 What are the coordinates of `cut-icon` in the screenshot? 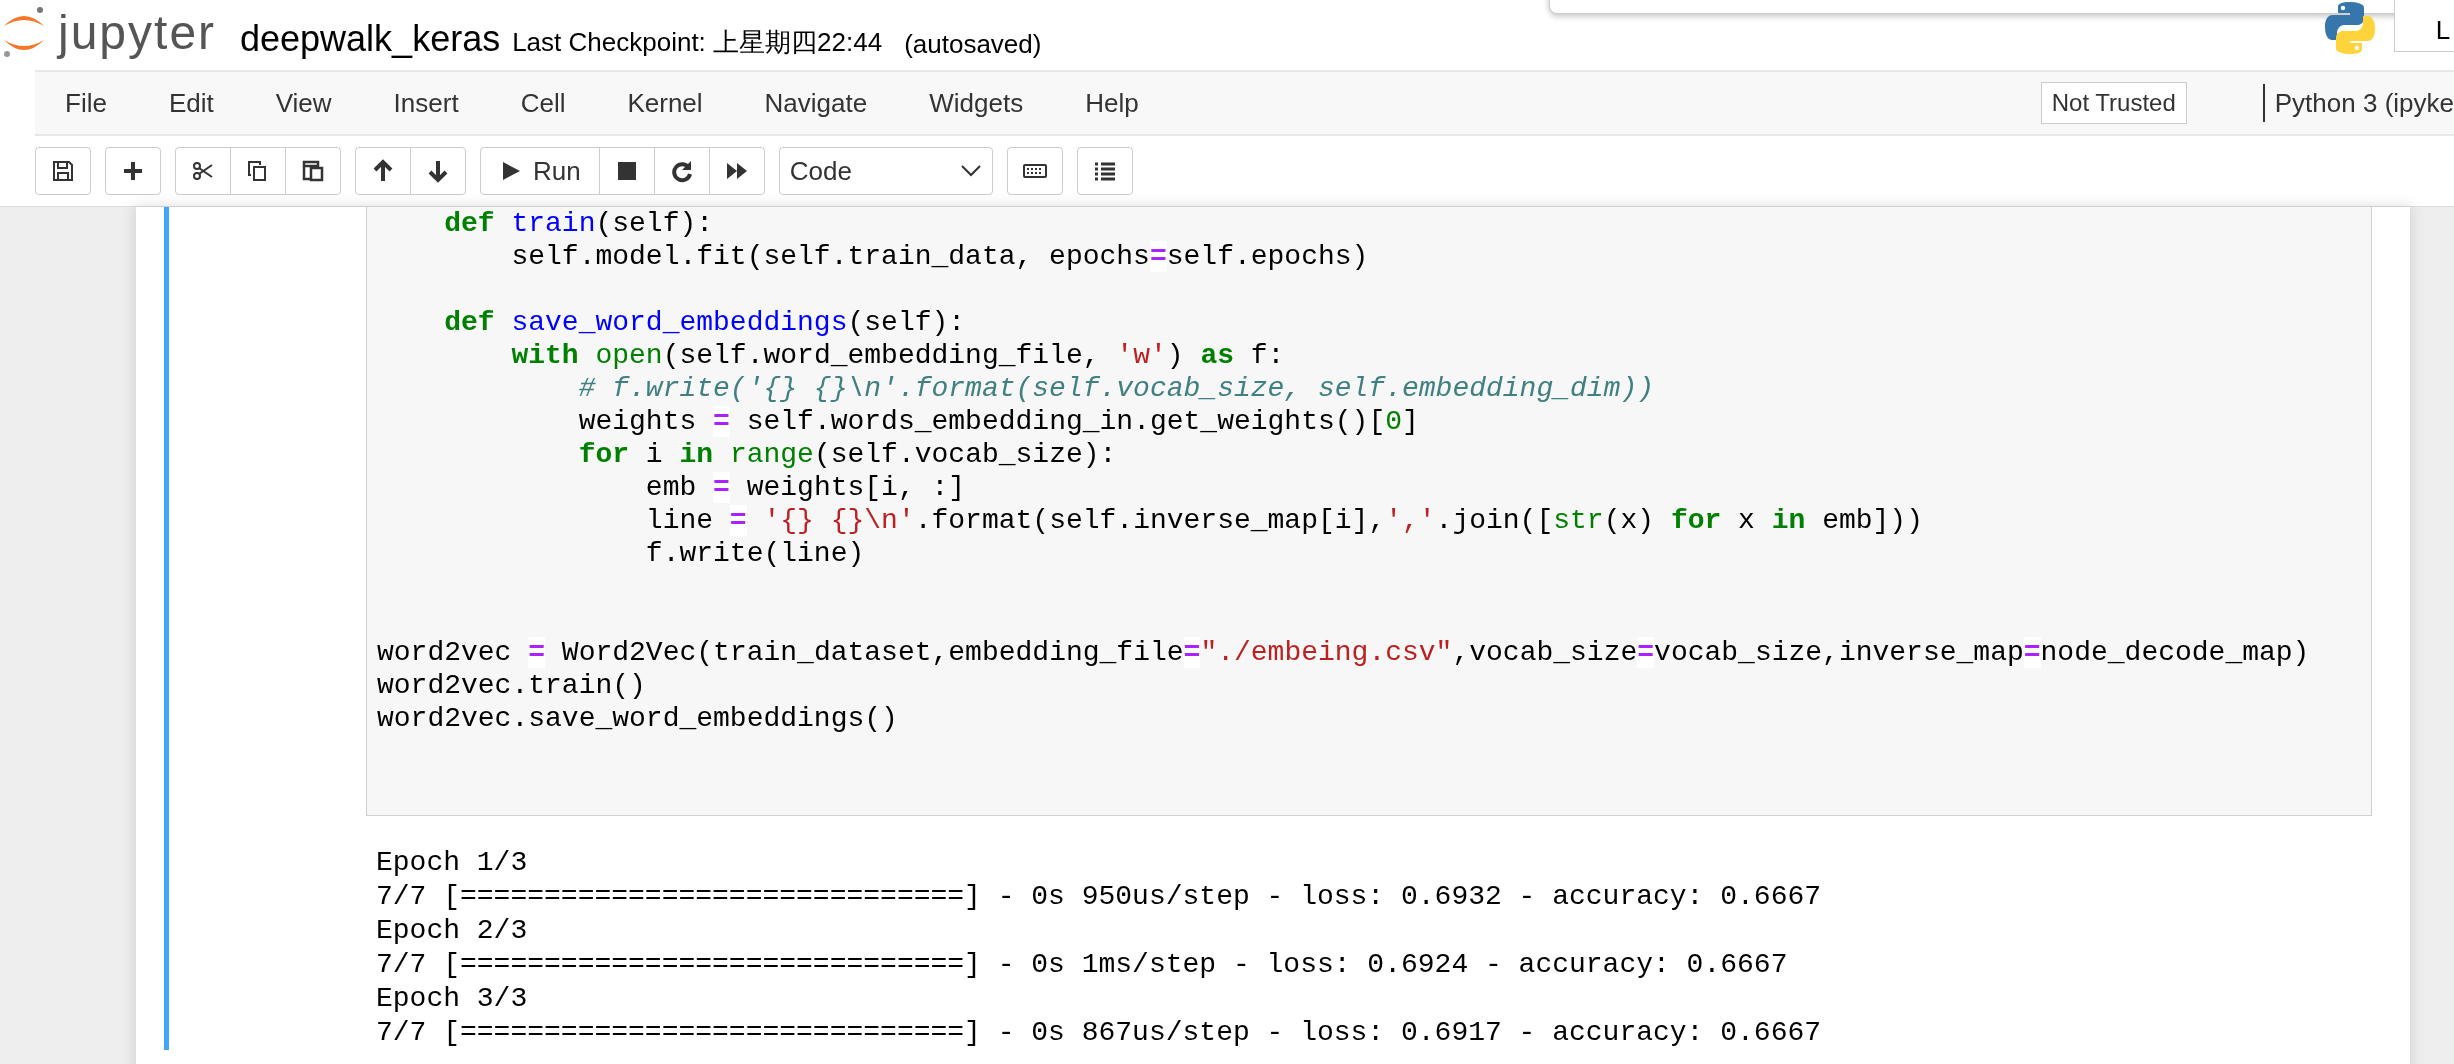 It's located at (203, 171).